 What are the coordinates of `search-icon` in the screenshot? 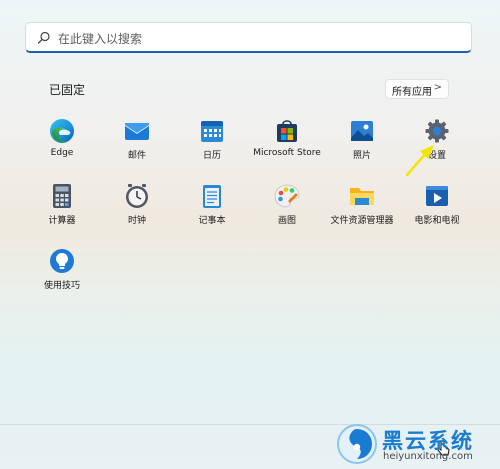 It's located at (43, 37).